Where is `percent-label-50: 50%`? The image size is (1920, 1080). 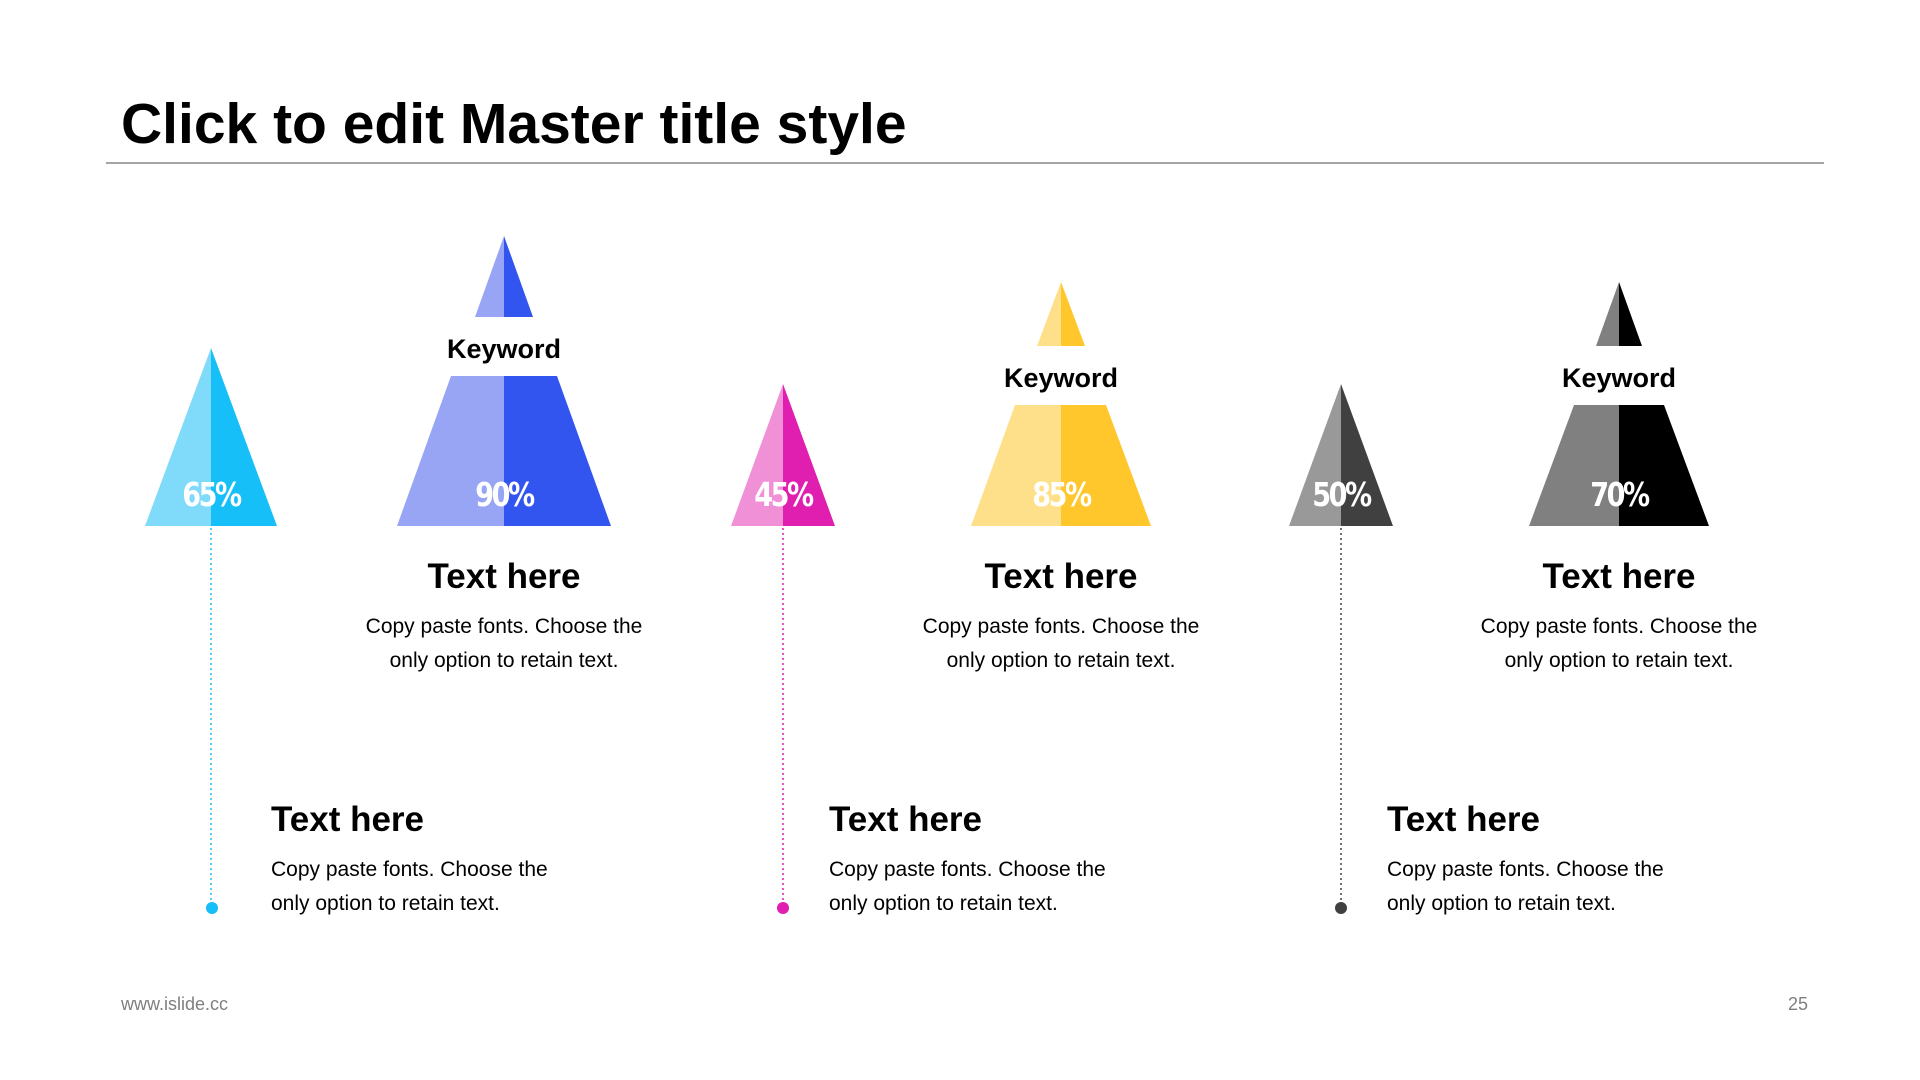
percent-label-50: 50% is located at coordinates (1342, 494).